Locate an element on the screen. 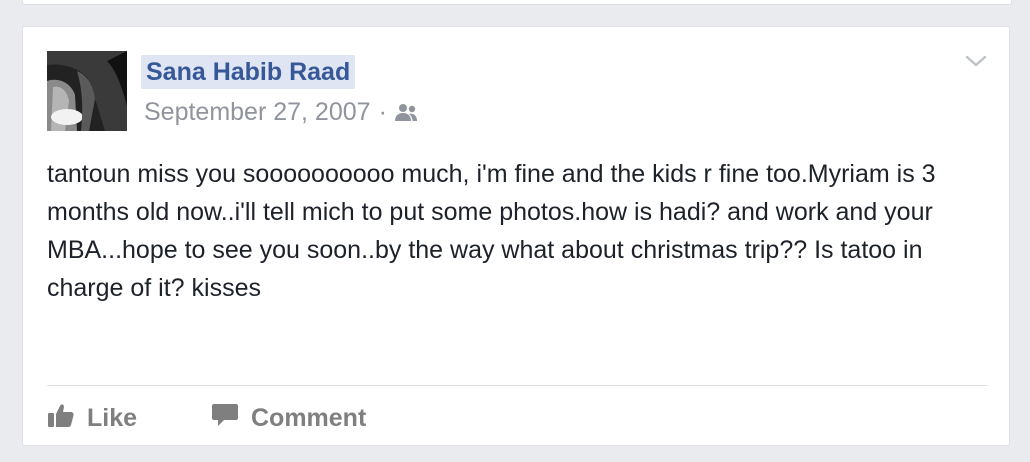 This screenshot has width=1030, height=462. thumbs-up-icon is located at coordinates (61, 418).